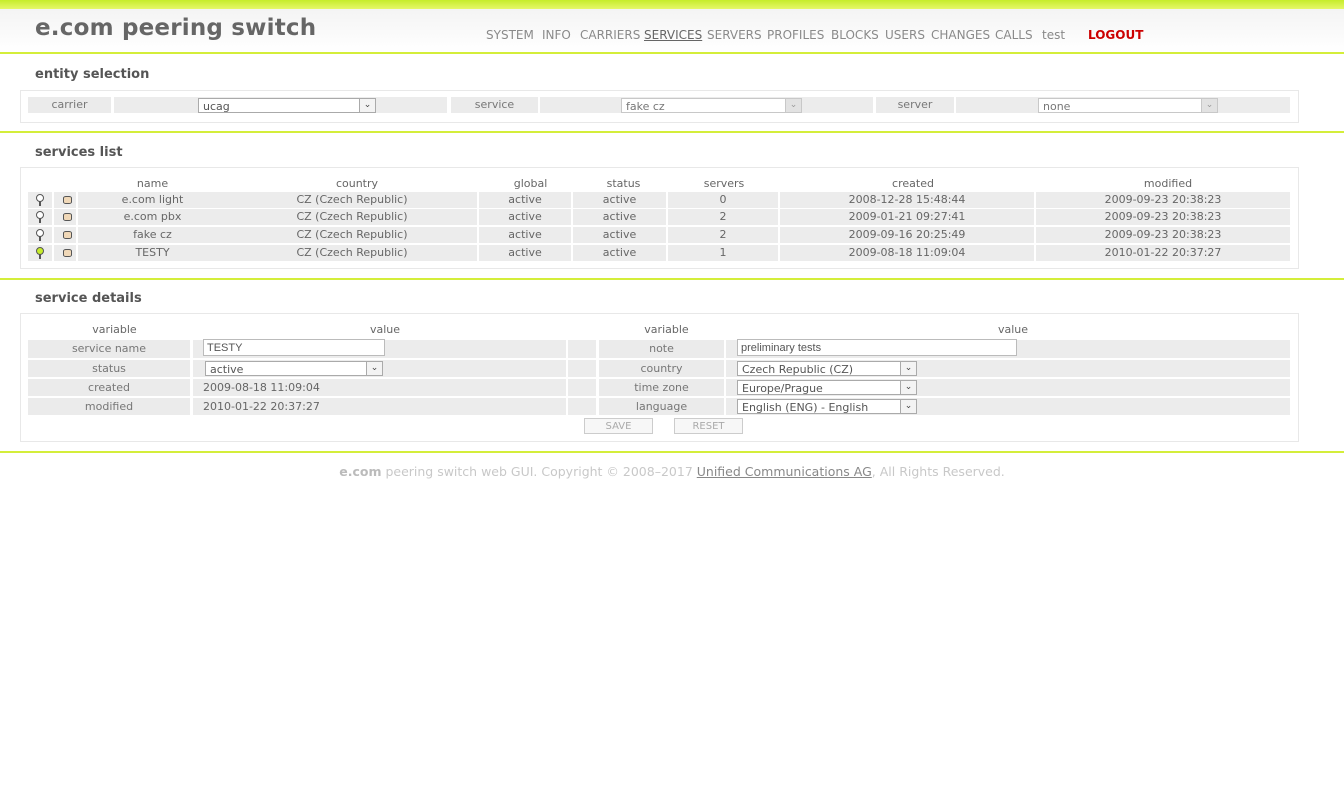 Image resolution: width=1344 pixels, height=796 pixels. I want to click on cell-name: fake cz, so click(152, 235).